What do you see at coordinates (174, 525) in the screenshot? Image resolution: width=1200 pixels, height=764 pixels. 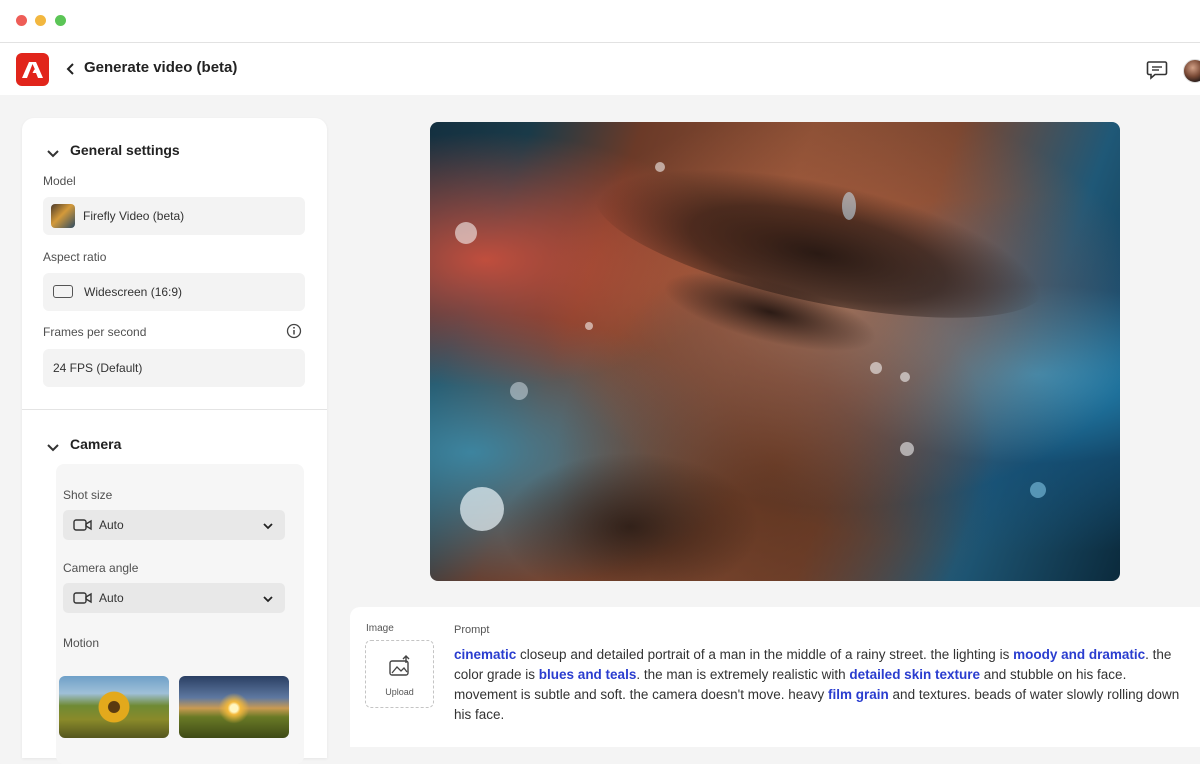 I see `shot-size-select: Auto` at bounding box center [174, 525].